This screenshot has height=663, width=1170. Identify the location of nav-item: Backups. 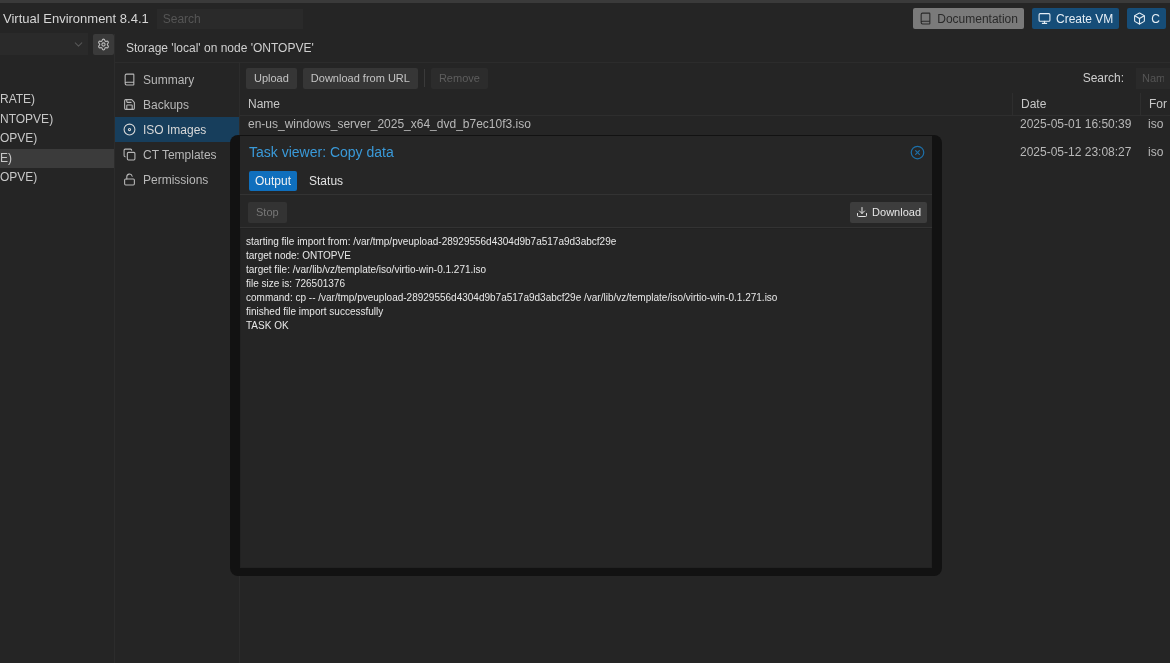
(177, 104).